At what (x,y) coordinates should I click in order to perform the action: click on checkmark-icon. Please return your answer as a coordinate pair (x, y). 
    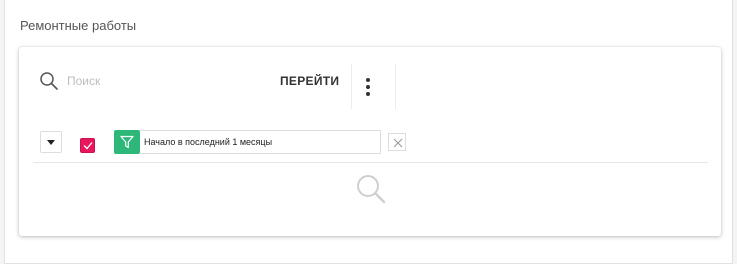
    Looking at the image, I should click on (88, 146).